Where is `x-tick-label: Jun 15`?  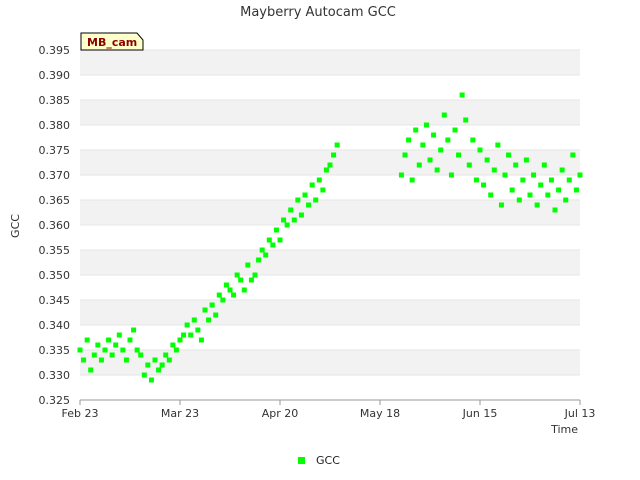
x-tick-label: Jun 15 is located at coordinates (480, 413).